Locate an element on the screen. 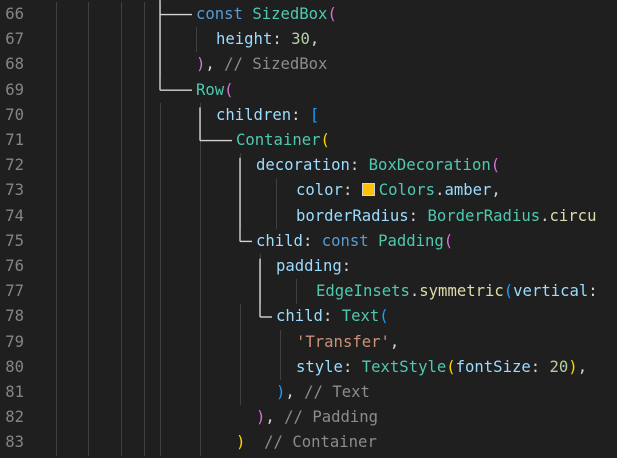  code-line: 68), // SizedBox is located at coordinates (308, 65).